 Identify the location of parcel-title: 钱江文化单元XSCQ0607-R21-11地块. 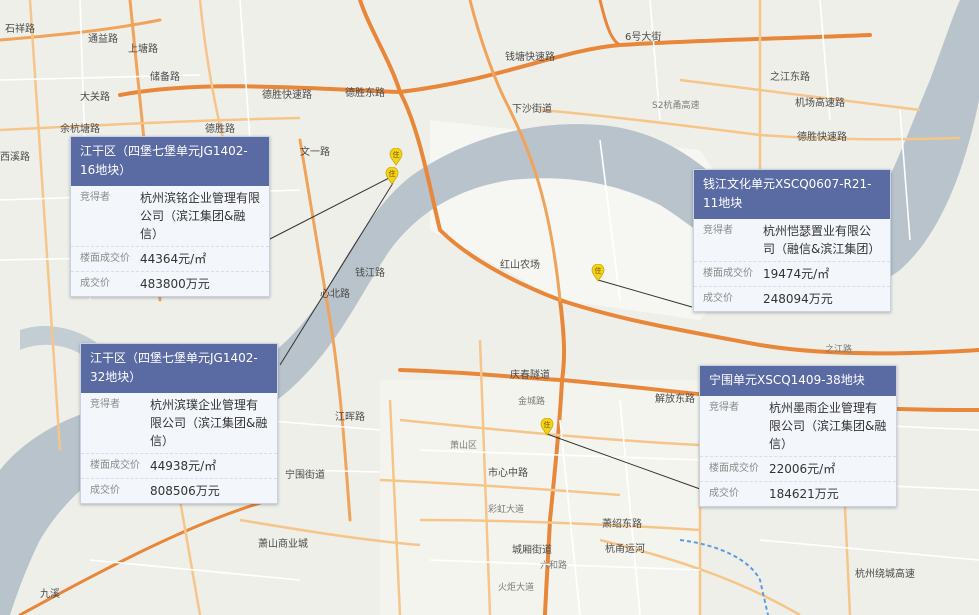
(792, 194).